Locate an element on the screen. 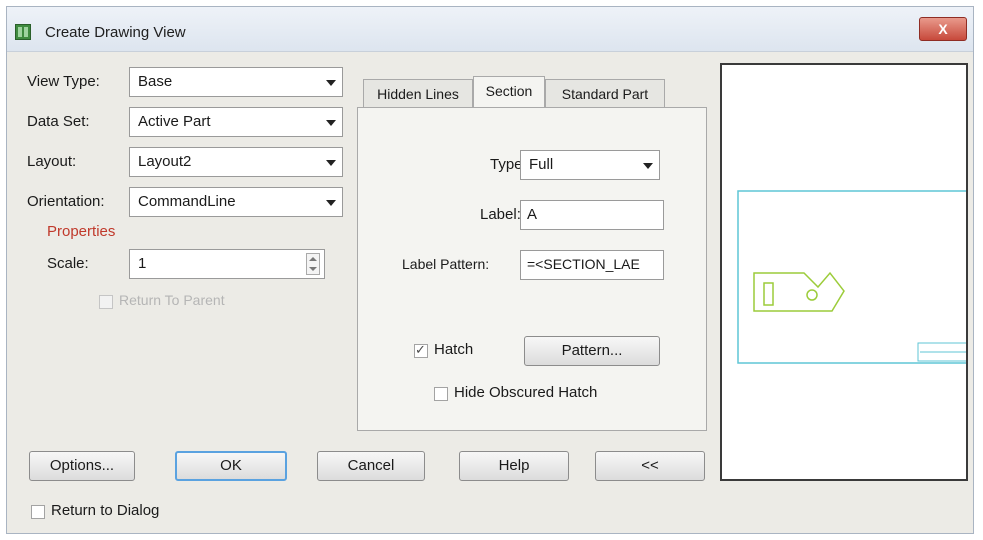  properties-label: Properties is located at coordinates (81, 231).